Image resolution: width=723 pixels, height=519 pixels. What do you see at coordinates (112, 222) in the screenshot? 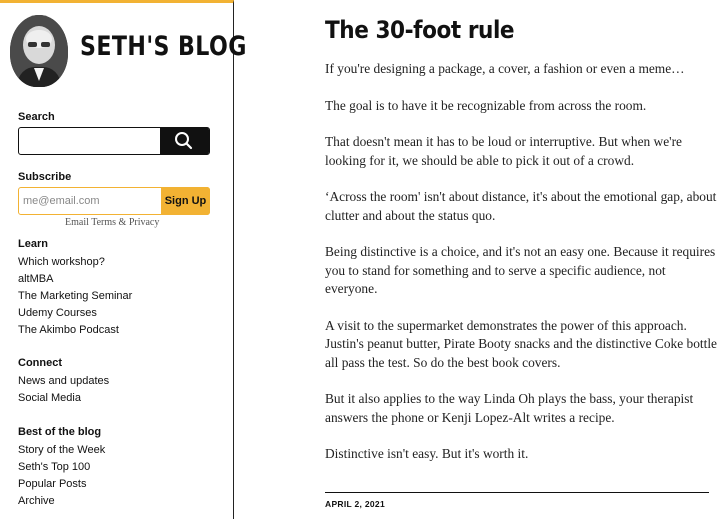
I see `email-terms-link: Email Terms & Privacy` at bounding box center [112, 222].